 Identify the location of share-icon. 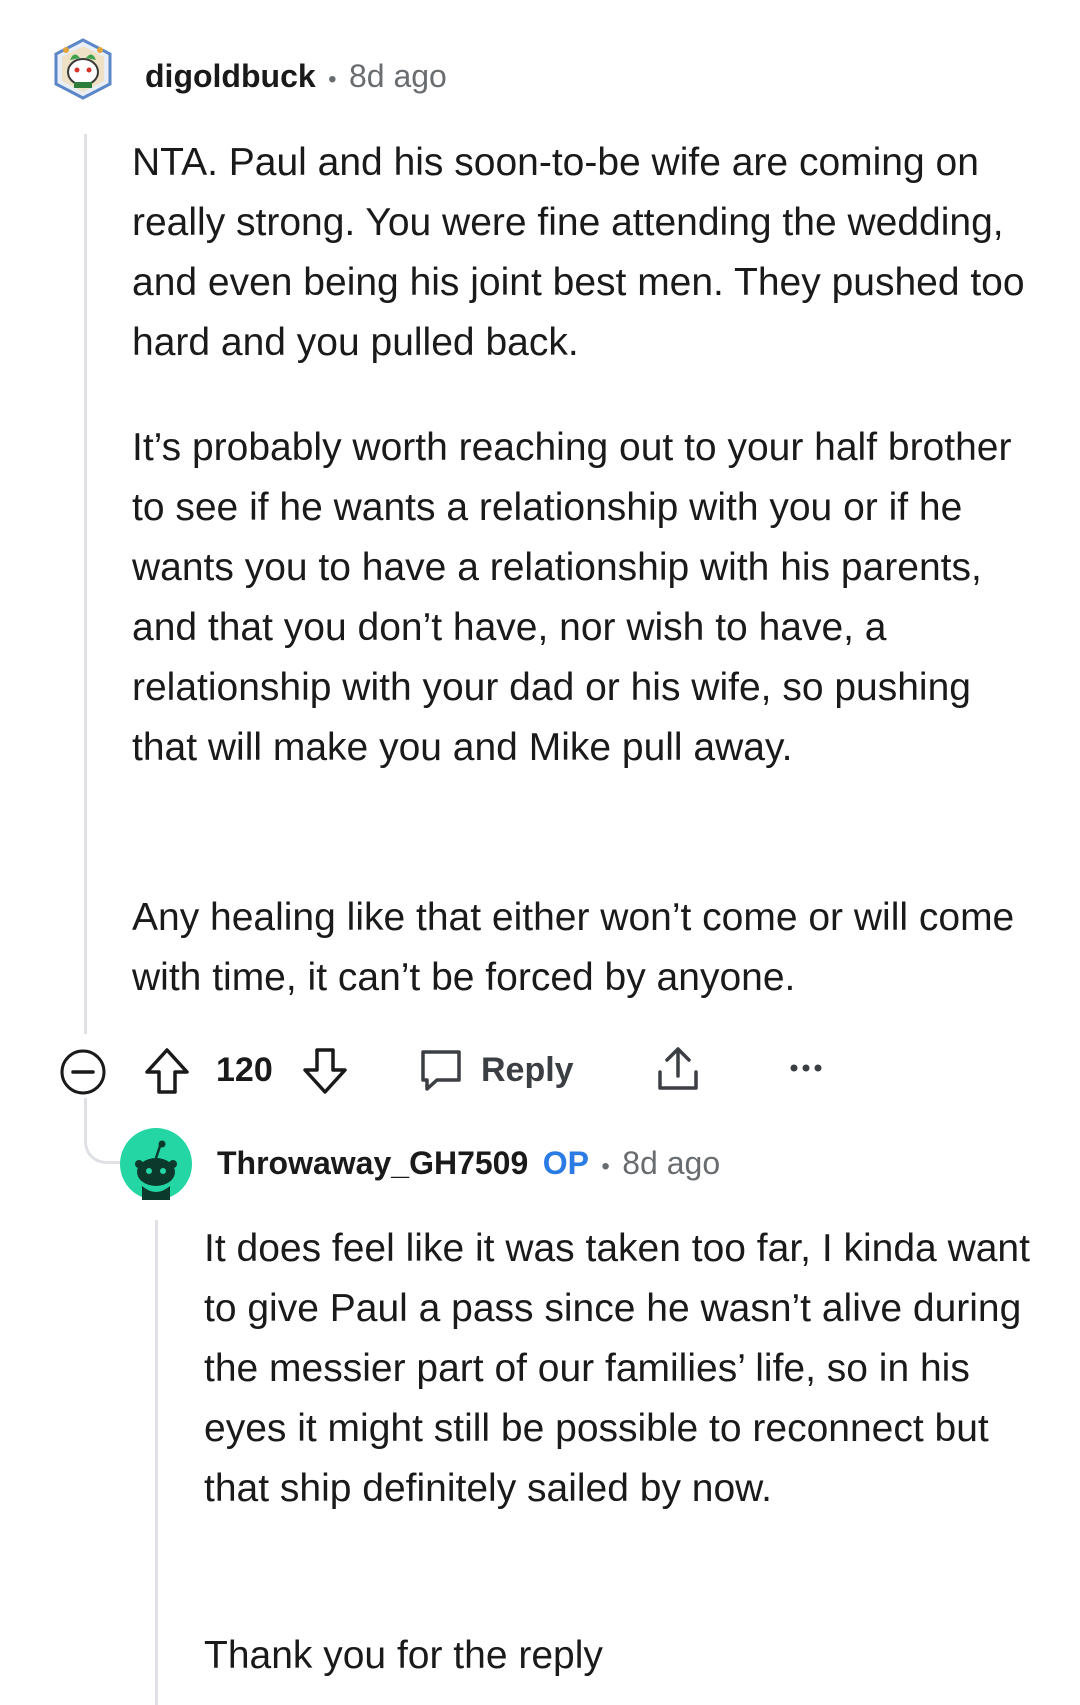
(678, 1068).